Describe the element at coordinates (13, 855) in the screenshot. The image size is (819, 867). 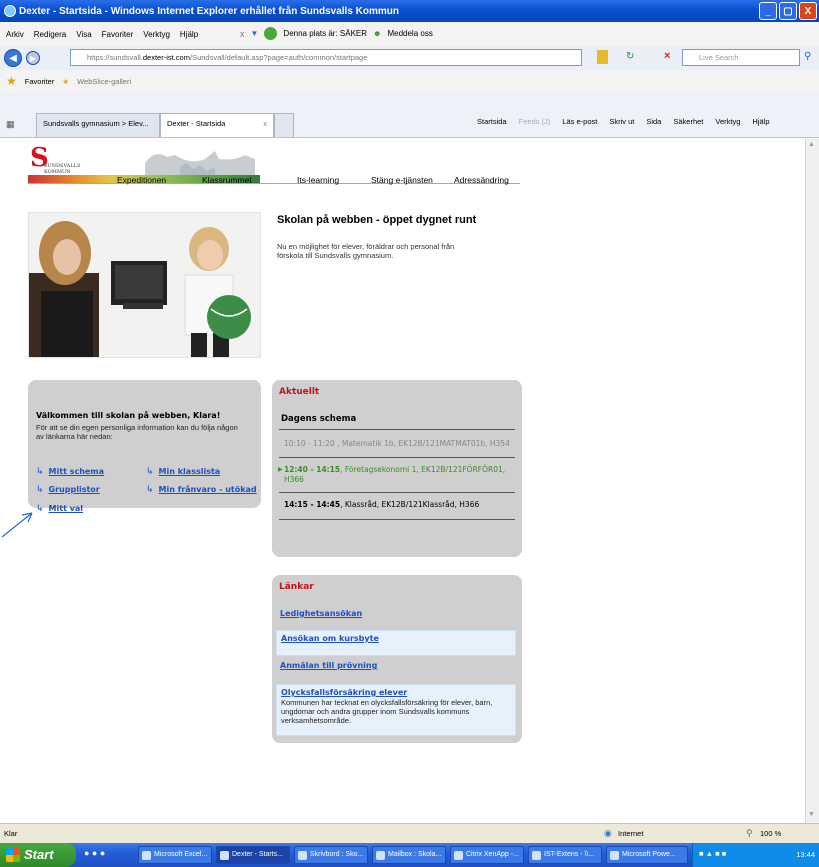
I see `windows-logo-icon` at that location.